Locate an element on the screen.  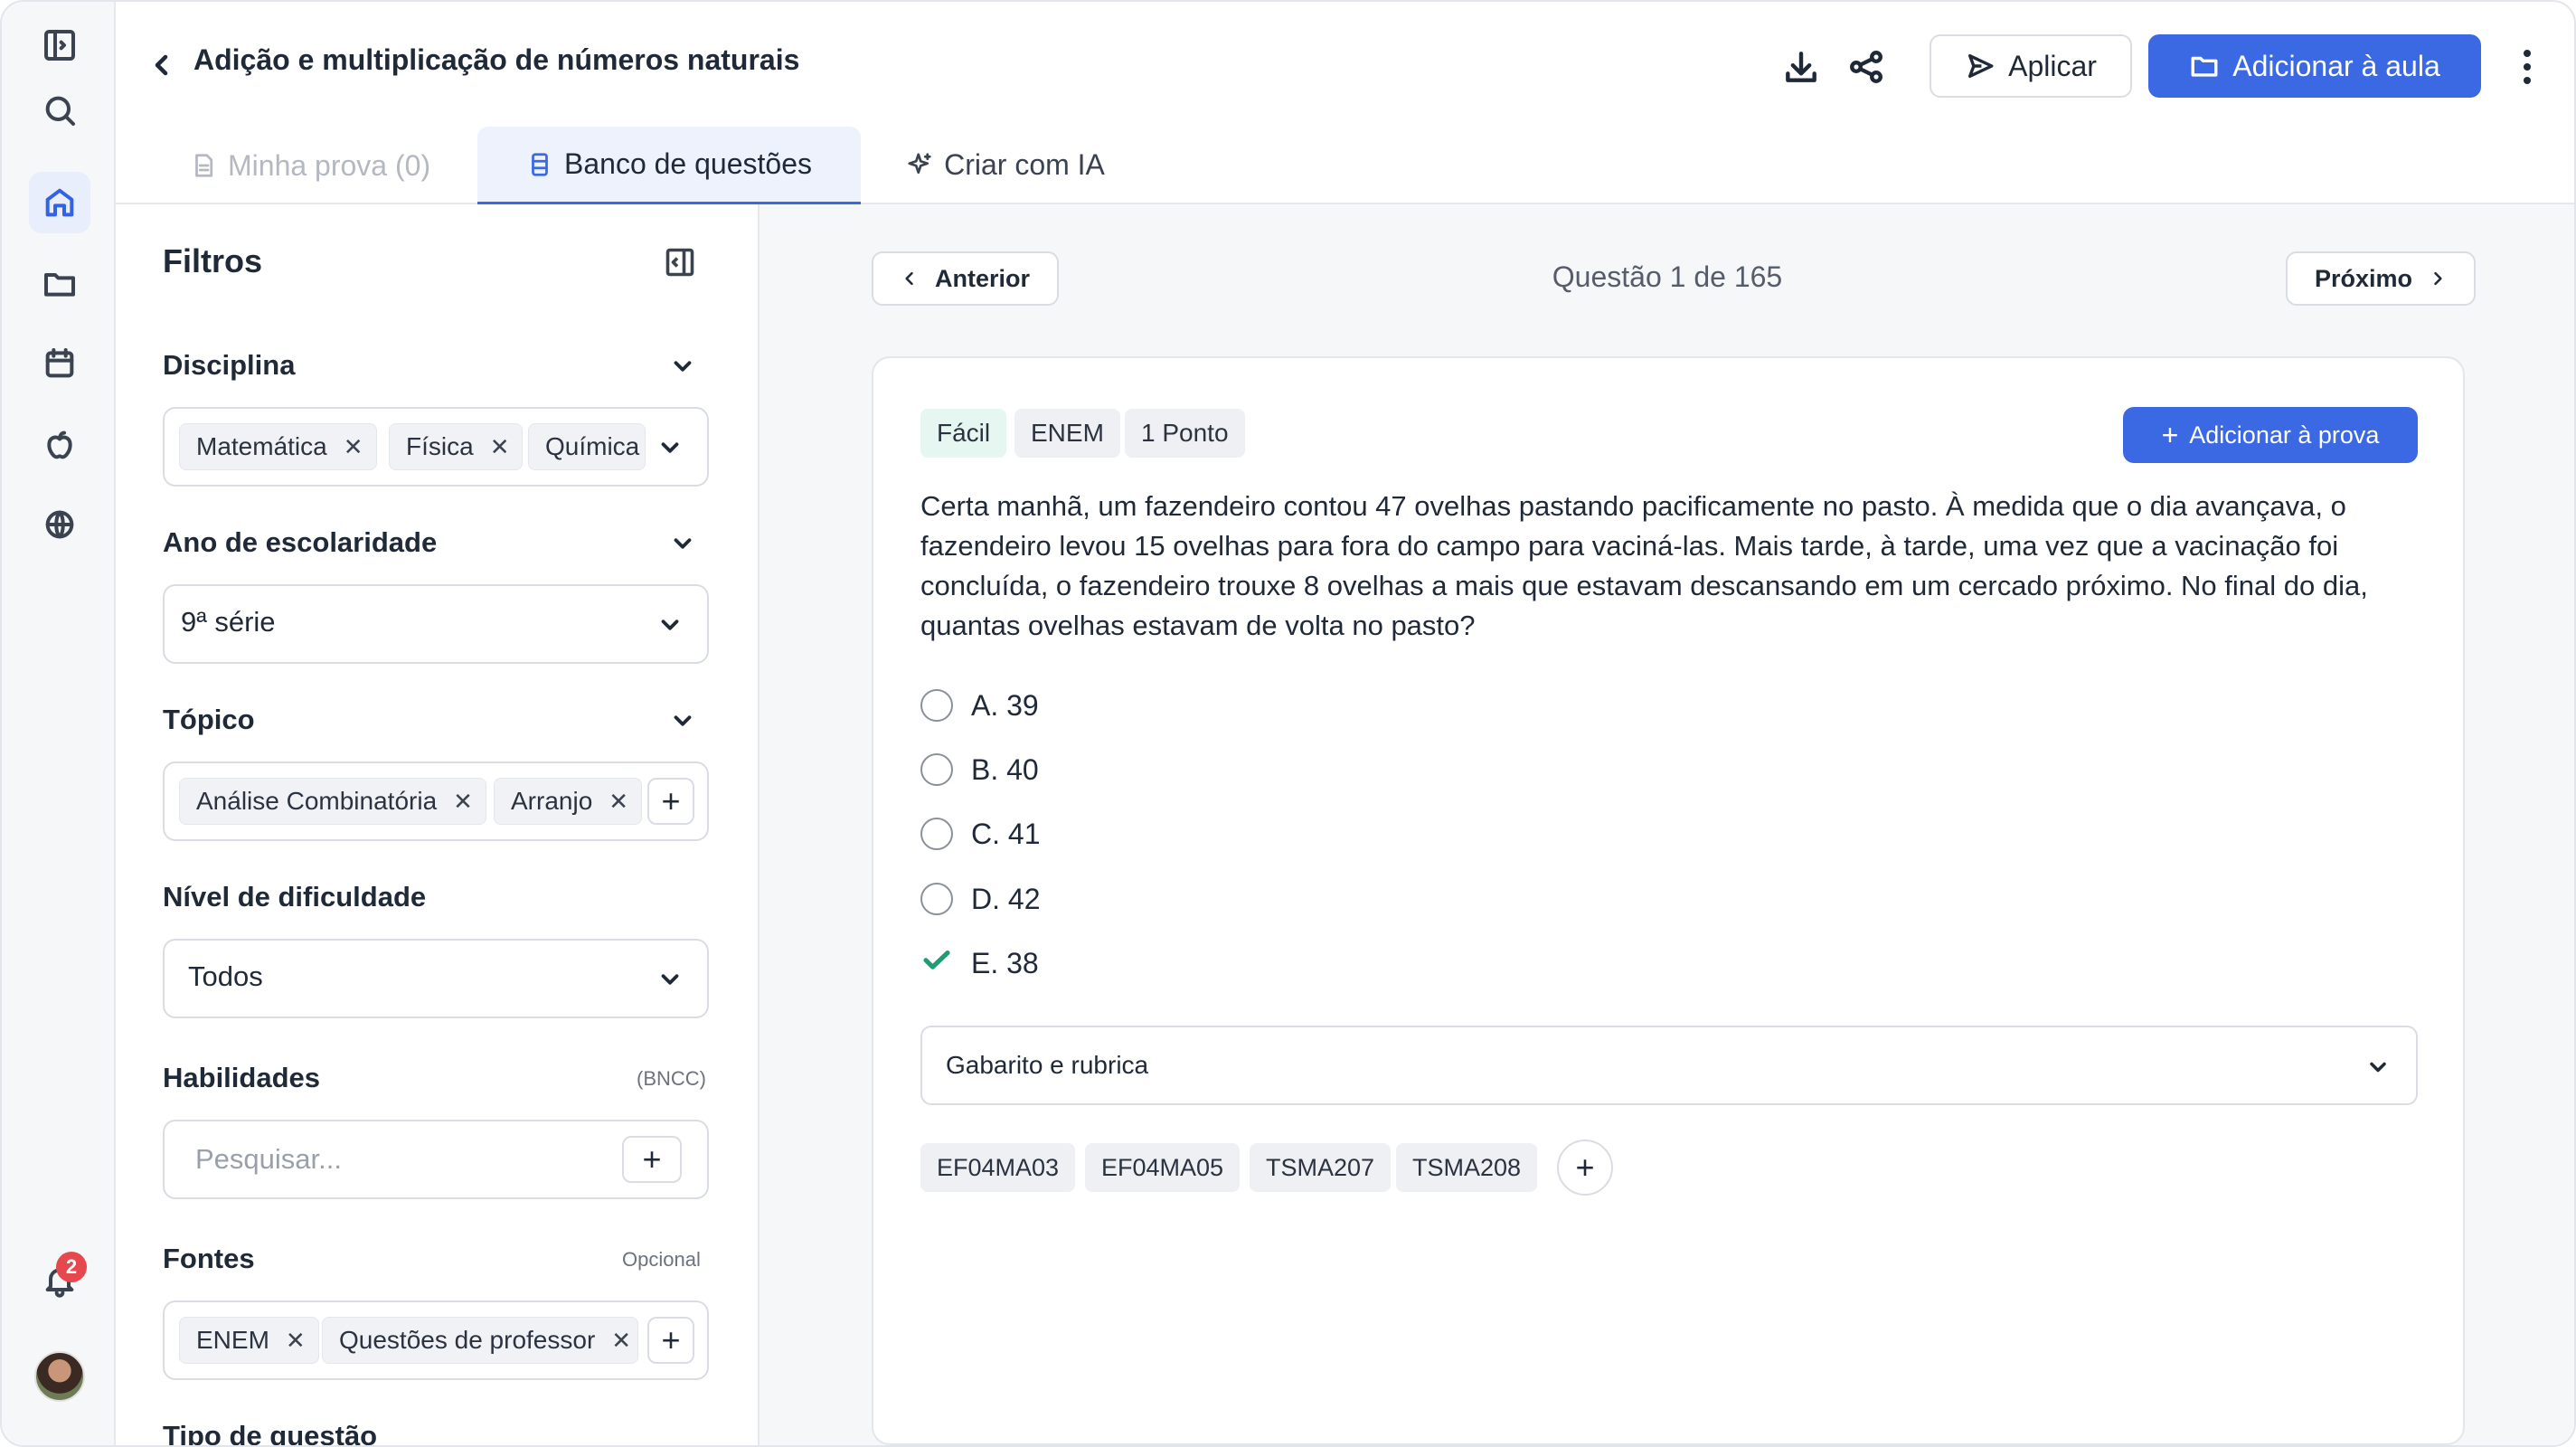
add-skill-tag-button: + is located at coordinates (1585, 1168).